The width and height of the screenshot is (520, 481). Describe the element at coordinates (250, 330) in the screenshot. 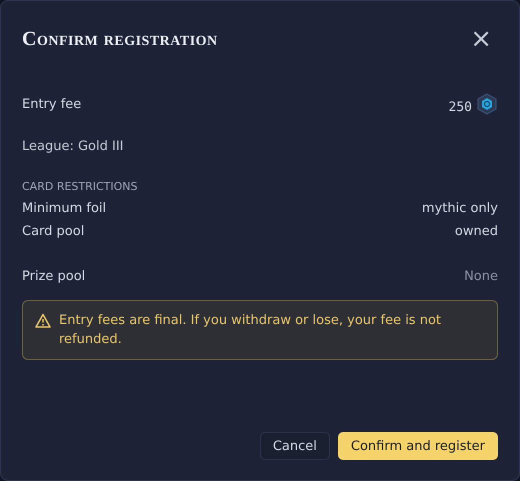

I see `warning-text: Entry fees are final. If you withdraw or lose, your fee is not refunded.` at that location.